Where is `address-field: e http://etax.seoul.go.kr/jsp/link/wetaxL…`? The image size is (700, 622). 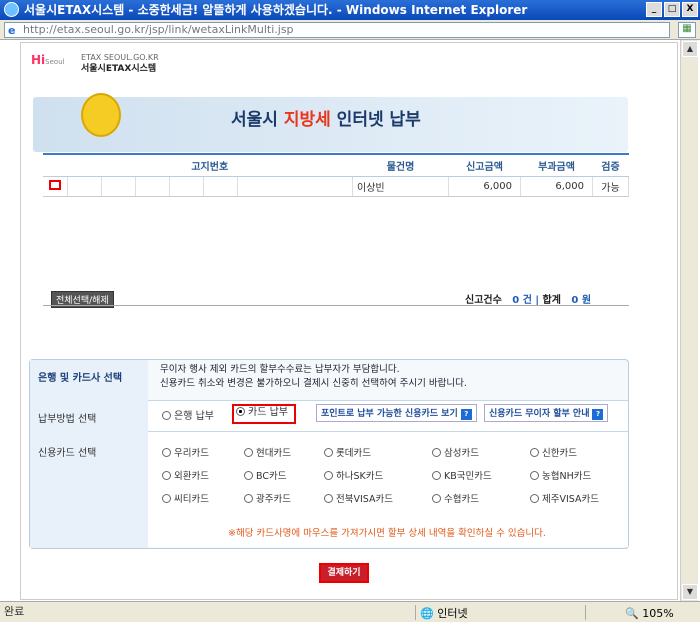
address-field: e http://etax.seoul.go.kr/jsp/link/wetaxL… is located at coordinates (337, 30).